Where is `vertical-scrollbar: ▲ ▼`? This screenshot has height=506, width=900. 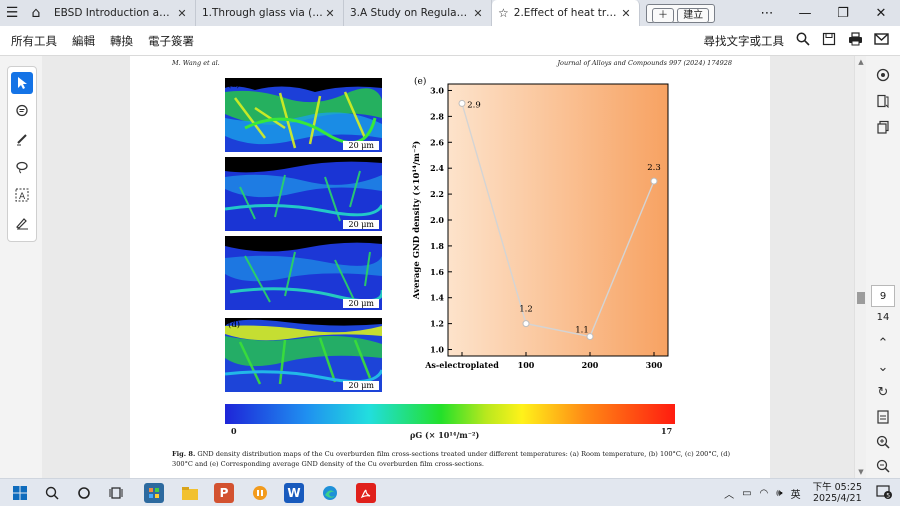 vertical-scrollbar: ▲ ▼ is located at coordinates (860, 267).